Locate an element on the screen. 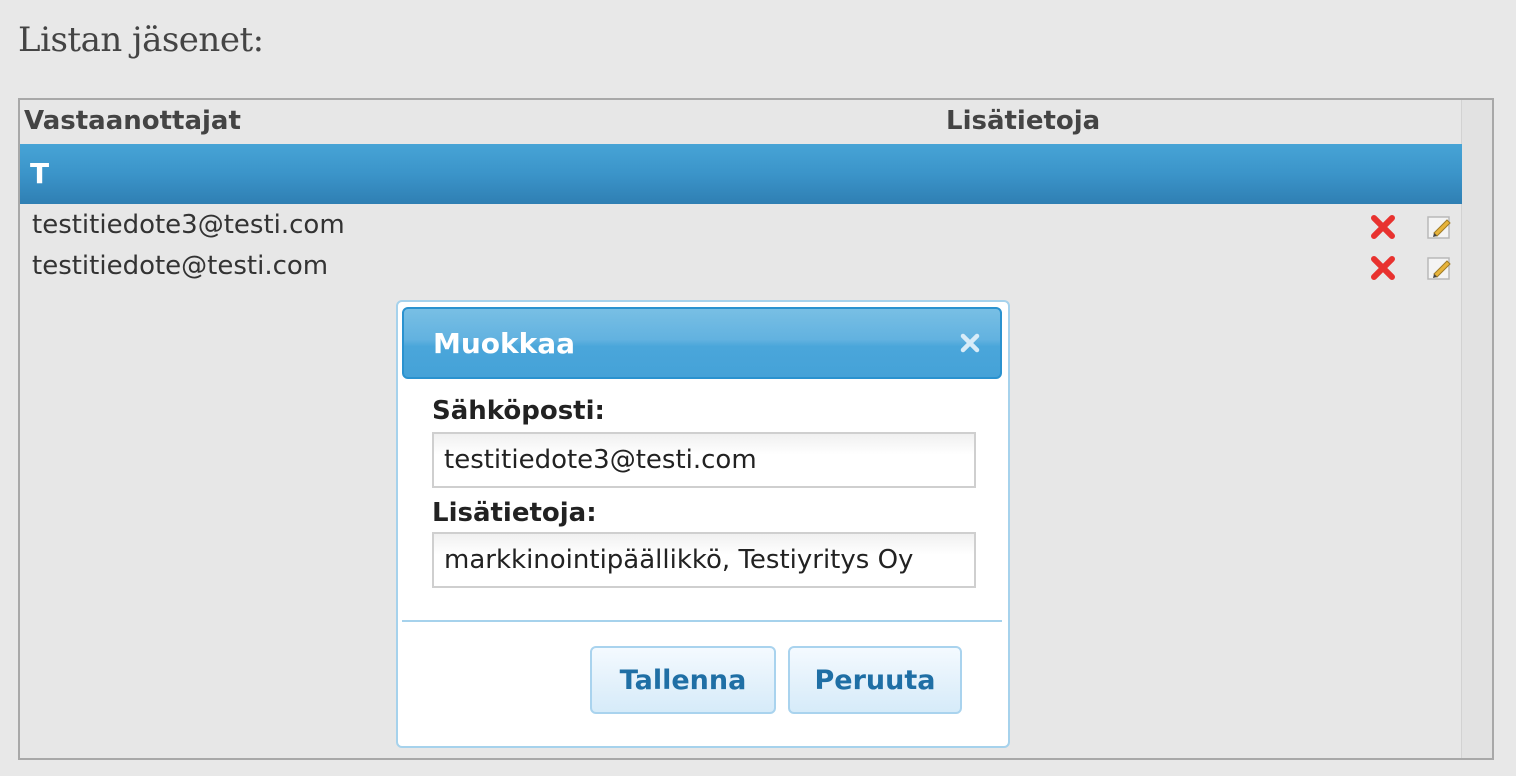  column-header-info: Lisätietoja is located at coordinates (1023, 121).